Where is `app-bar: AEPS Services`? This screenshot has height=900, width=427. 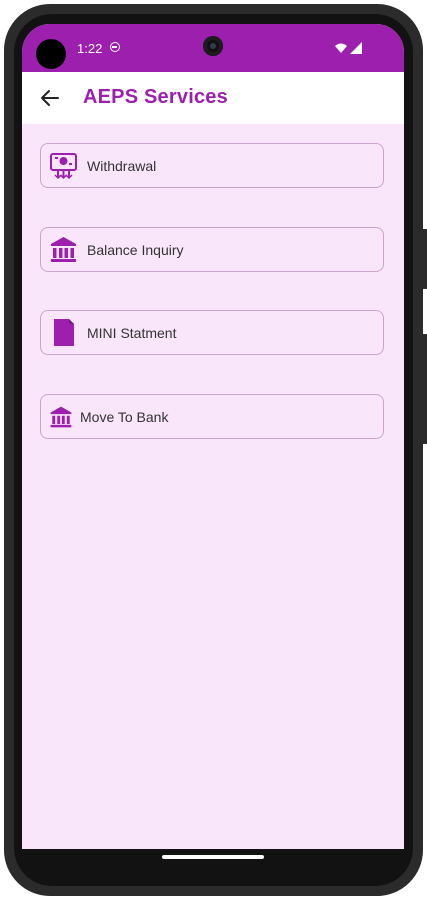
app-bar: AEPS Services is located at coordinates (213, 98).